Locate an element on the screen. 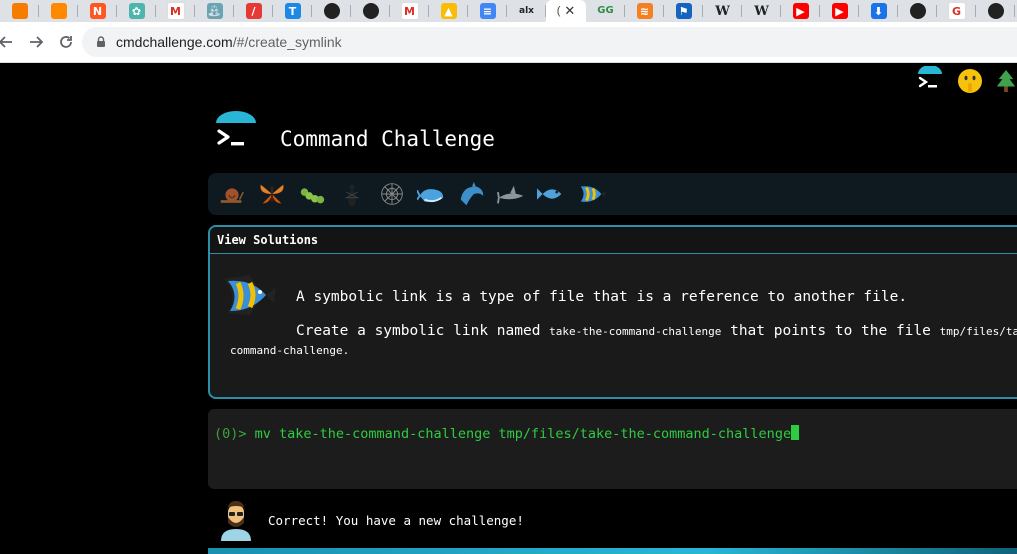 The width and height of the screenshot is (1017, 554). browser-tab: ⬇ is located at coordinates (878, 11).